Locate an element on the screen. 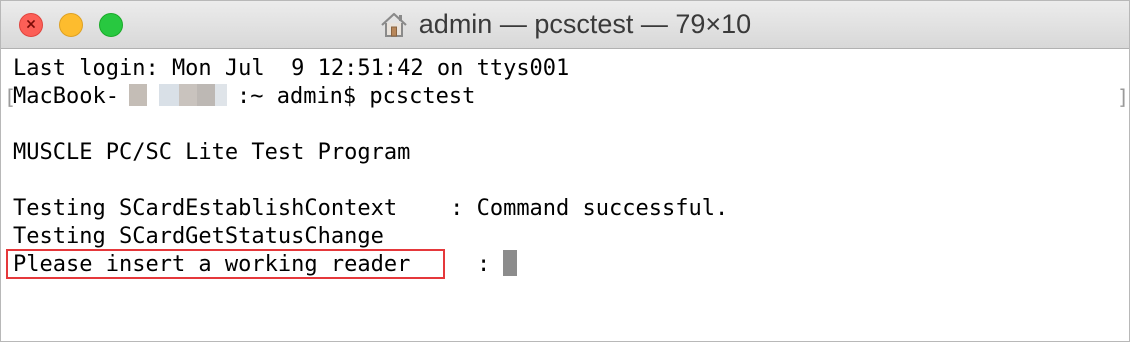 Image resolution: width=1130 pixels, height=342 pixels. terminal-line-prompt: MacBook- :~ admin$ pcsctest is located at coordinates (244, 97).